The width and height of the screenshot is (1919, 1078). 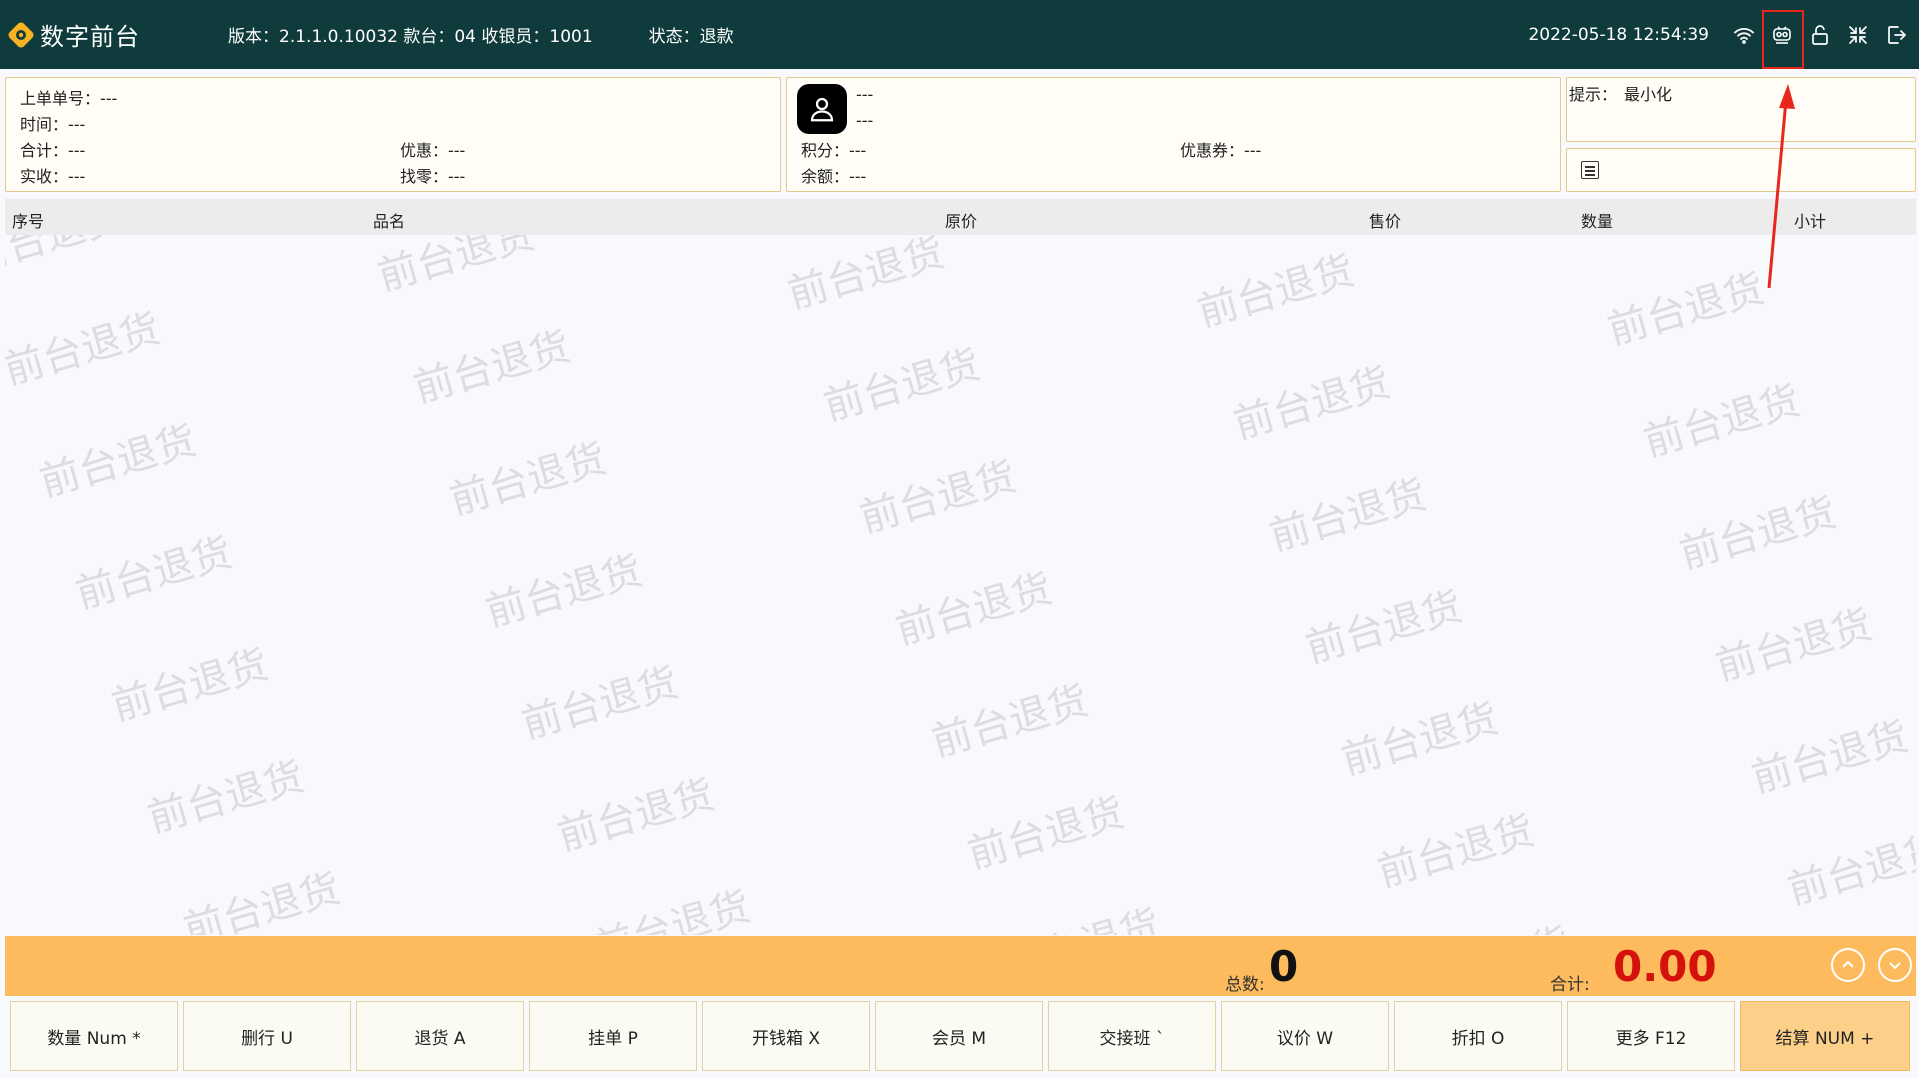 I want to click on discount-button: 折扣 O, so click(x=1478, y=1036).